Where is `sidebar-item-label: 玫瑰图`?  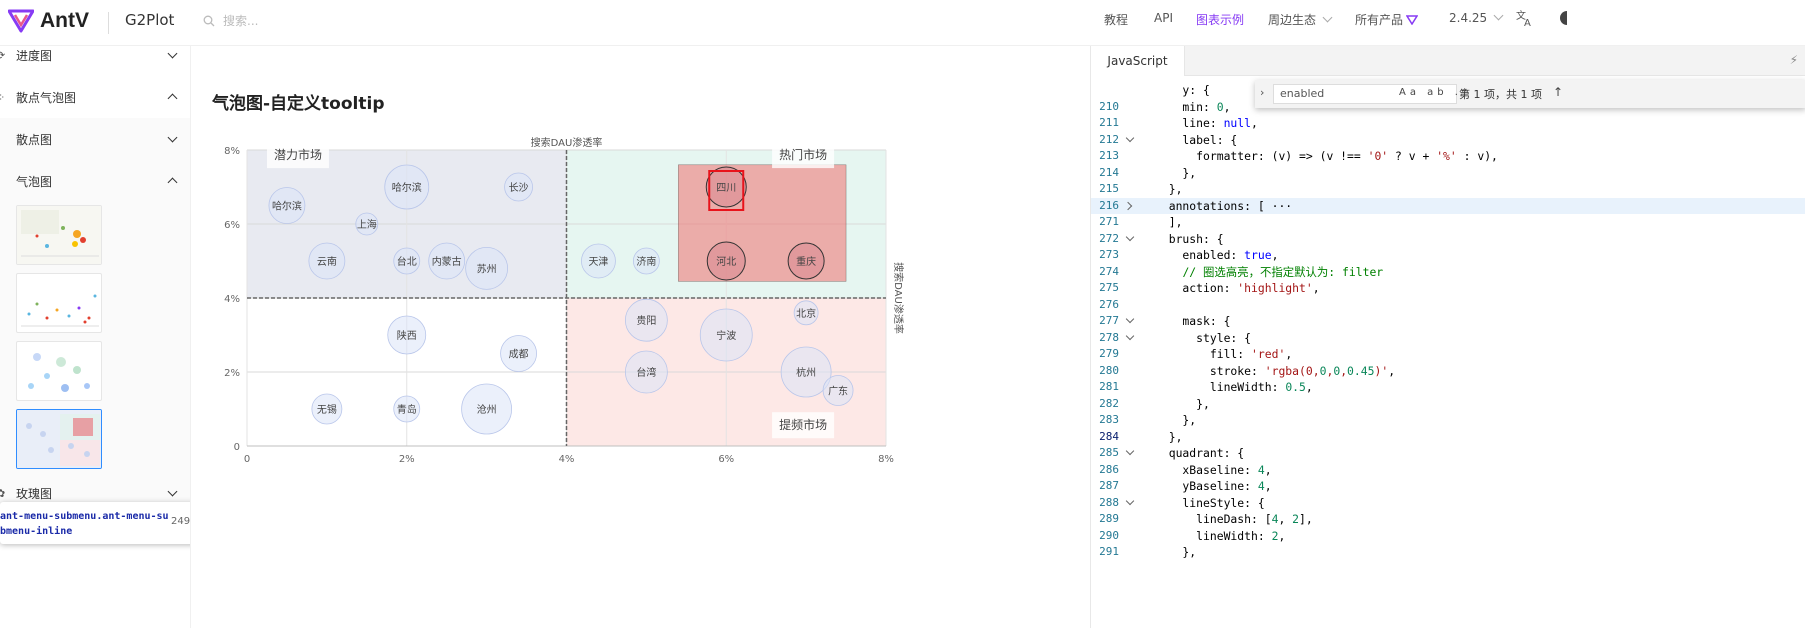
sidebar-item-label: 玫瑰图 is located at coordinates (34, 493).